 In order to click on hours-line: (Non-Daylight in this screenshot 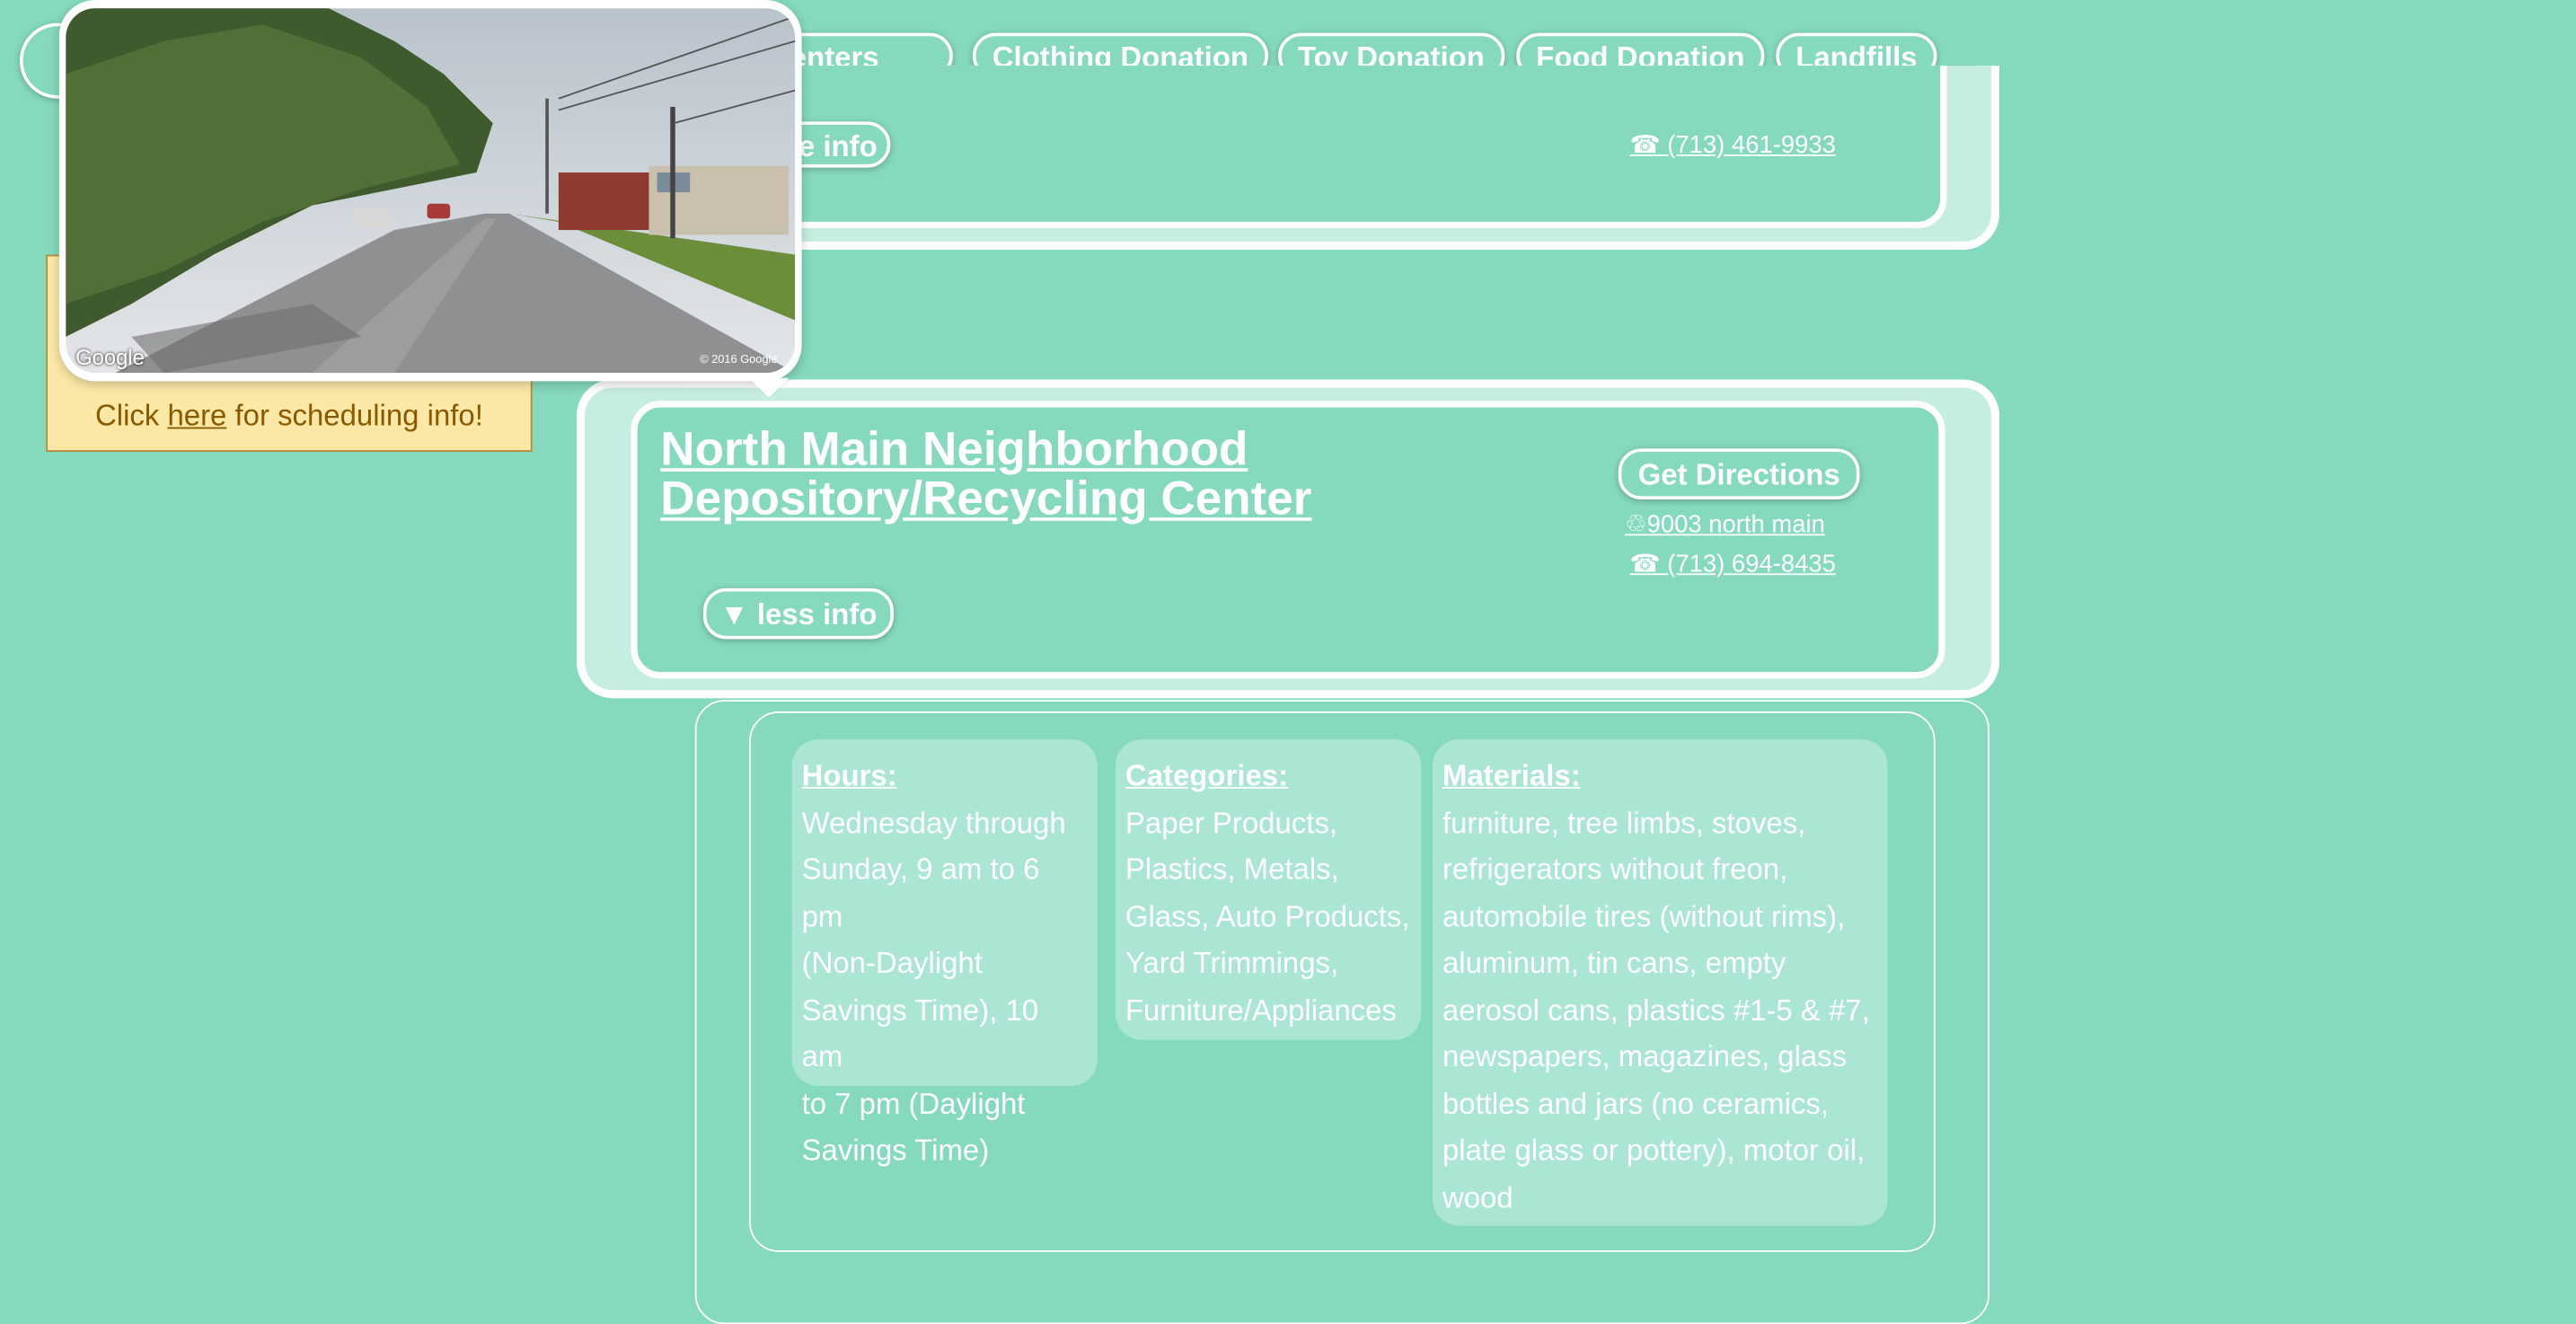, I will do `click(892, 963)`.